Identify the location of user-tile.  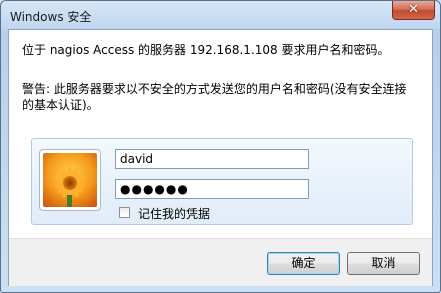
(70, 180).